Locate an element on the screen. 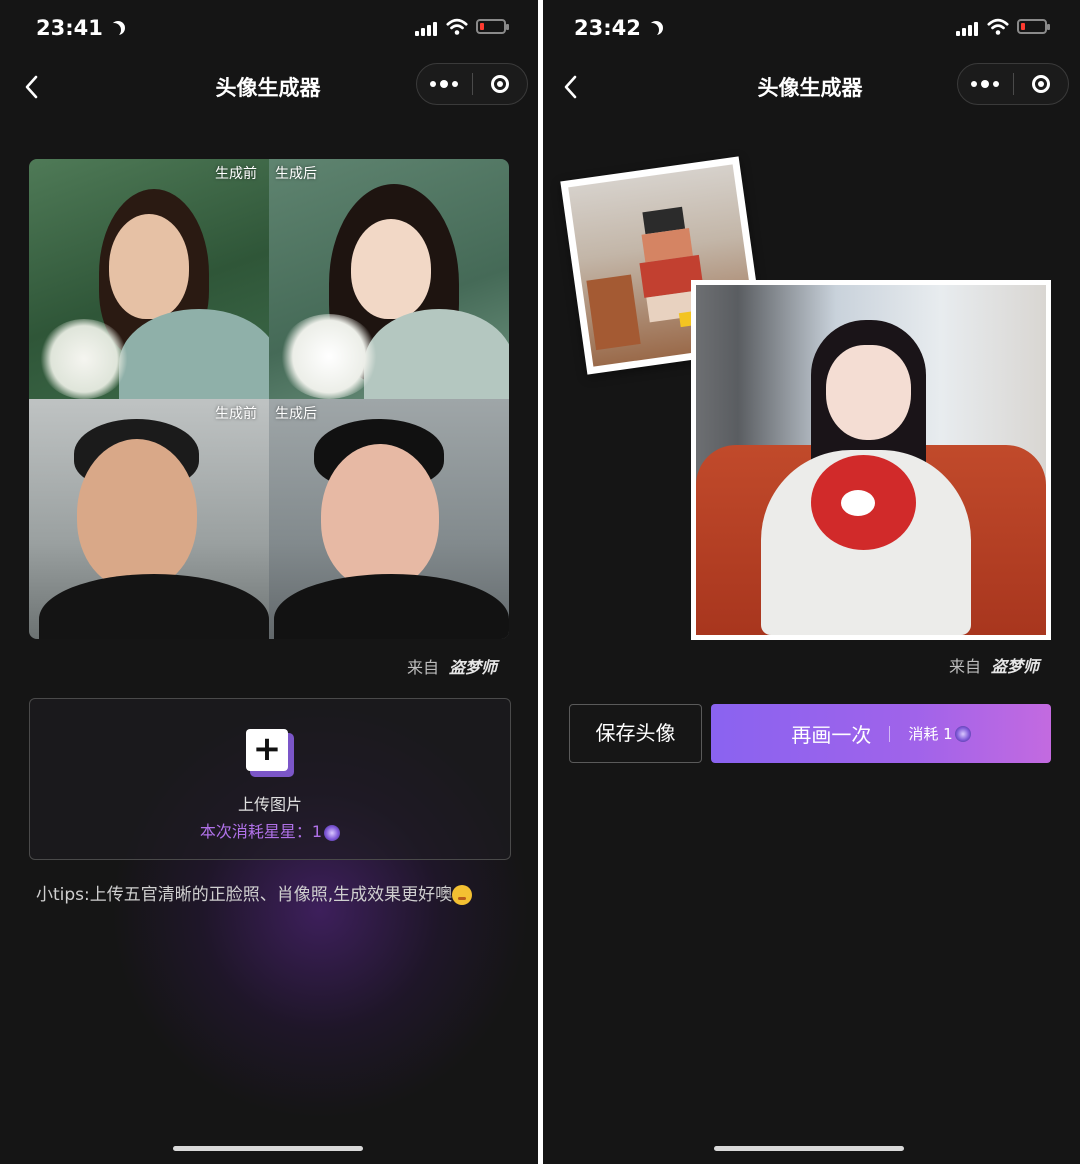 The width and height of the screenshot is (1080, 1164). tips-text: 小tips:上传五官清晰的正脸照、肖像照,生成效果更好噢 is located at coordinates (254, 892).